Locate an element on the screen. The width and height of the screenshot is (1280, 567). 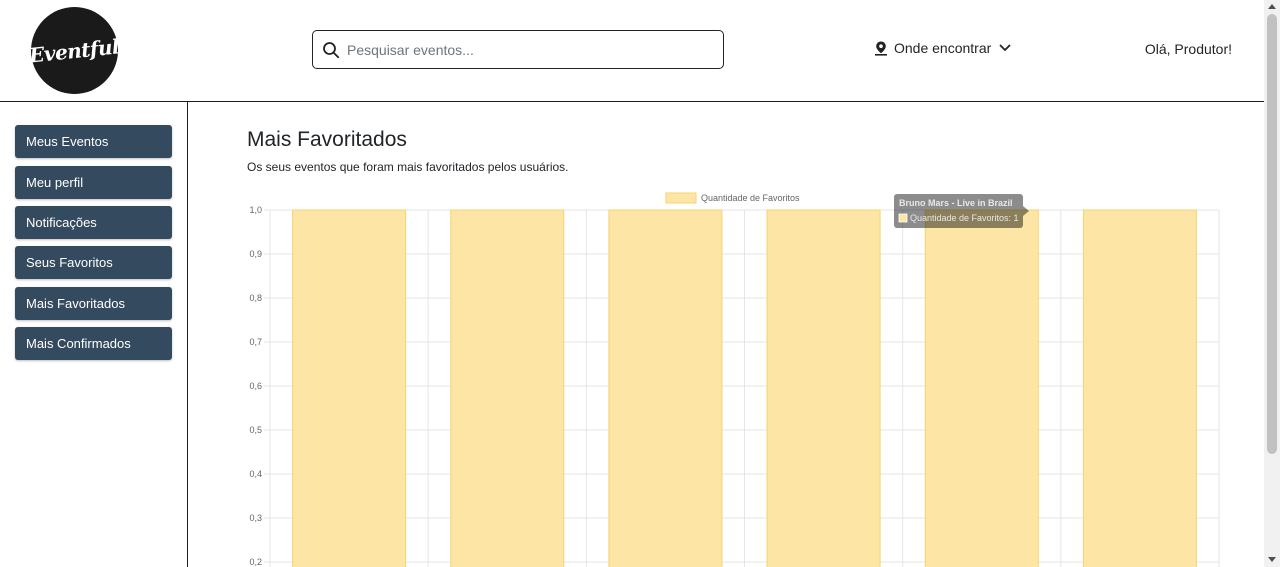
legend-swatch is located at coordinates (681, 198).